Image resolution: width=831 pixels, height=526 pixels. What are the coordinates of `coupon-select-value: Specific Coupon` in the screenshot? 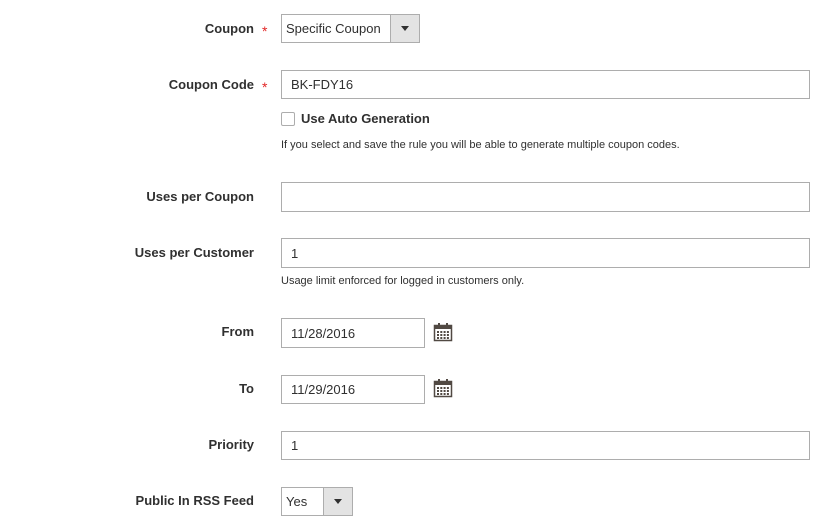 It's located at (333, 28).